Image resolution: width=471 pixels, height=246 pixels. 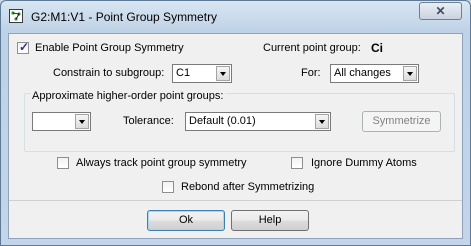 What do you see at coordinates (23, 47) in the screenshot?
I see `enable-symmetry-checkbox` at bounding box center [23, 47].